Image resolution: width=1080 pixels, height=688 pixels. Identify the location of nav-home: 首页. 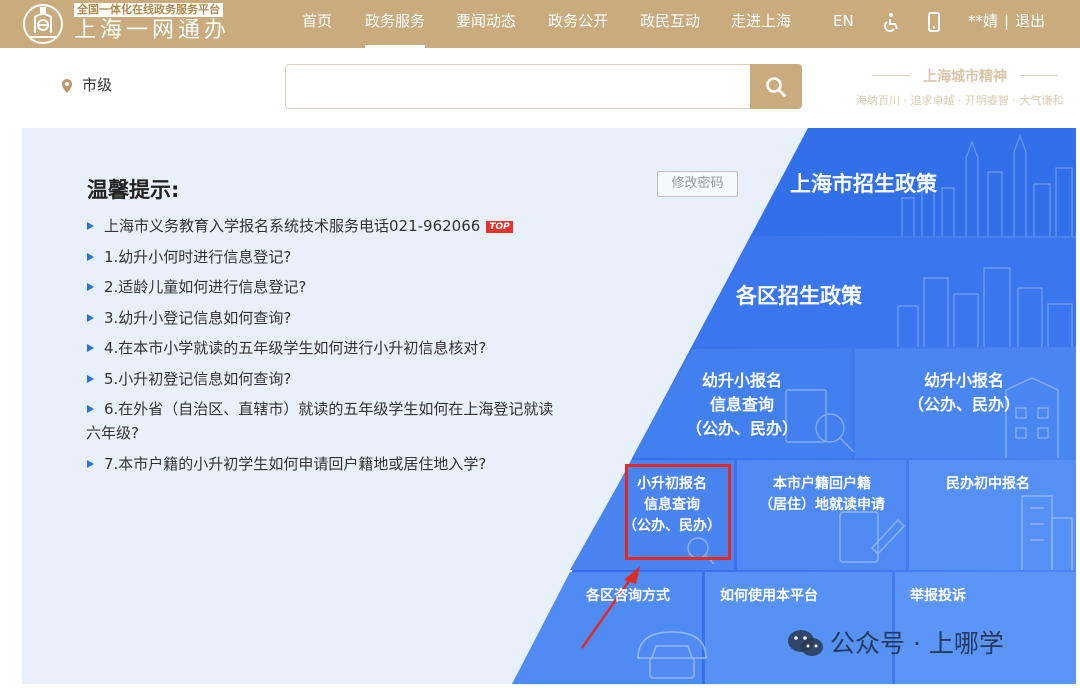
(317, 24).